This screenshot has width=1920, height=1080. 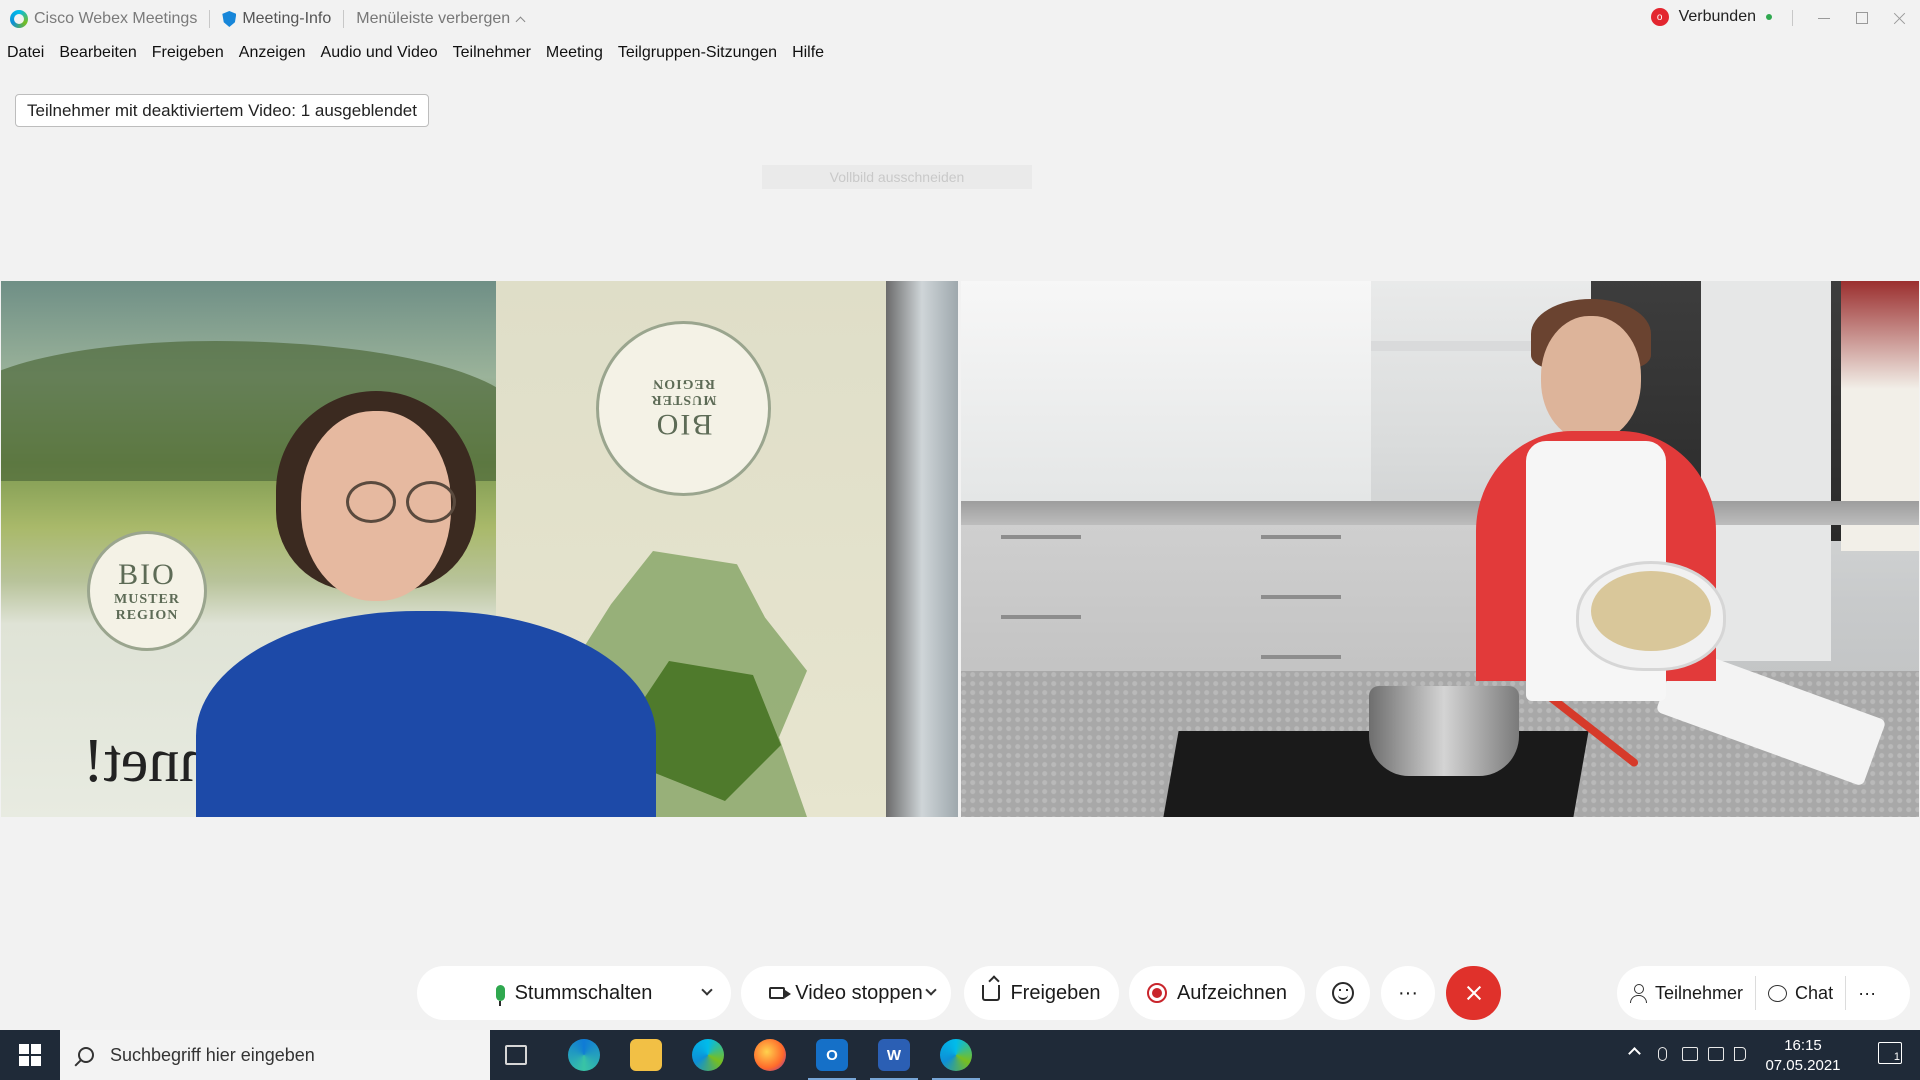 I want to click on panel-toggles: Teilnehmer Chat ···, so click(x=1763, y=993).